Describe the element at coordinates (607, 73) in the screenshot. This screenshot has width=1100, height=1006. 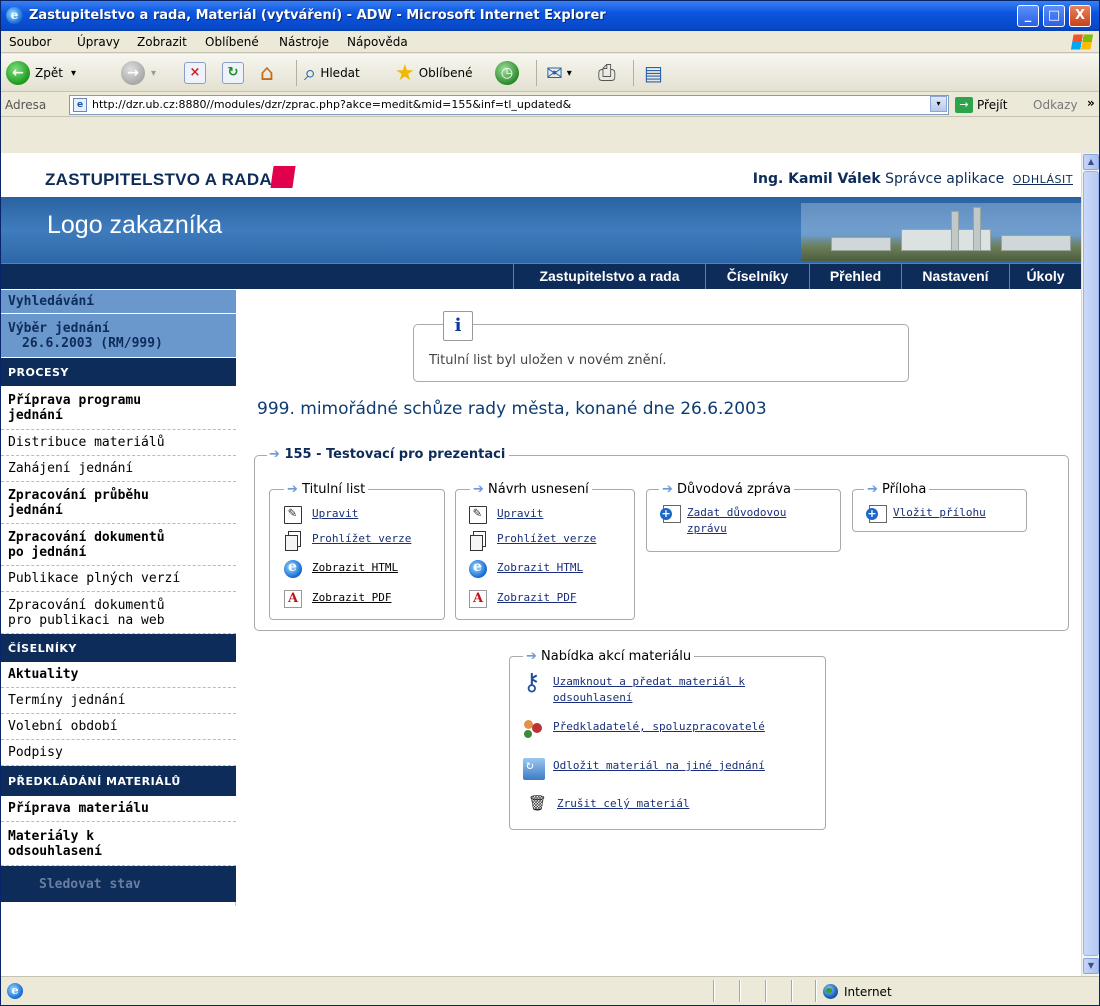
I see `print-button: ⎙` at that location.